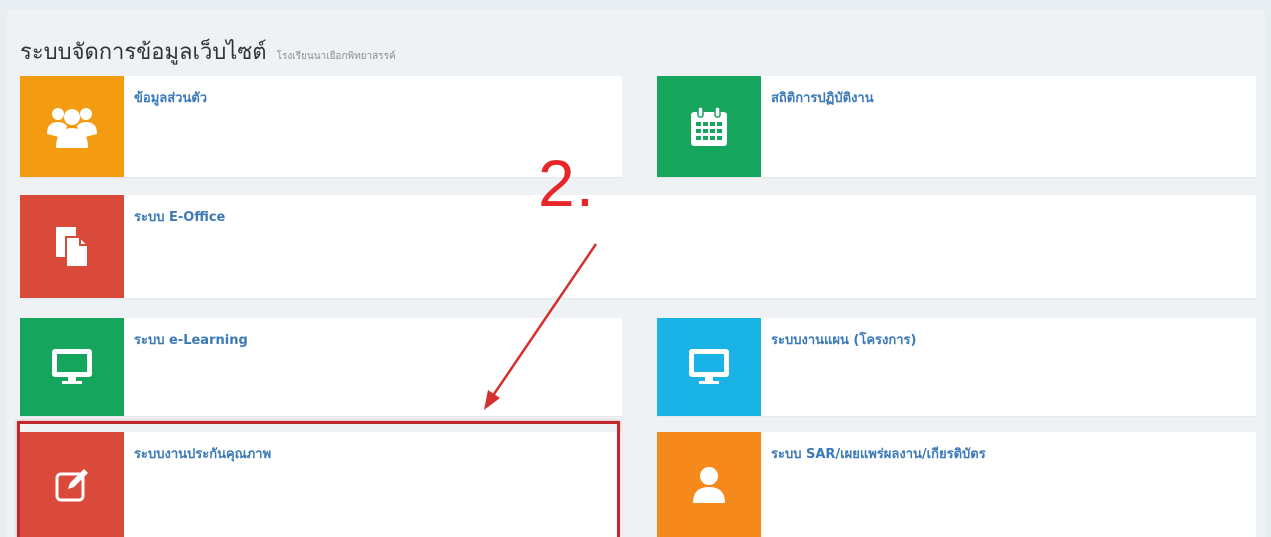 The width and height of the screenshot is (1271, 537). Describe the element at coordinates (321, 126) in the screenshot. I see `tile-personal-info: ข้อมูลส่วนตัว` at that location.